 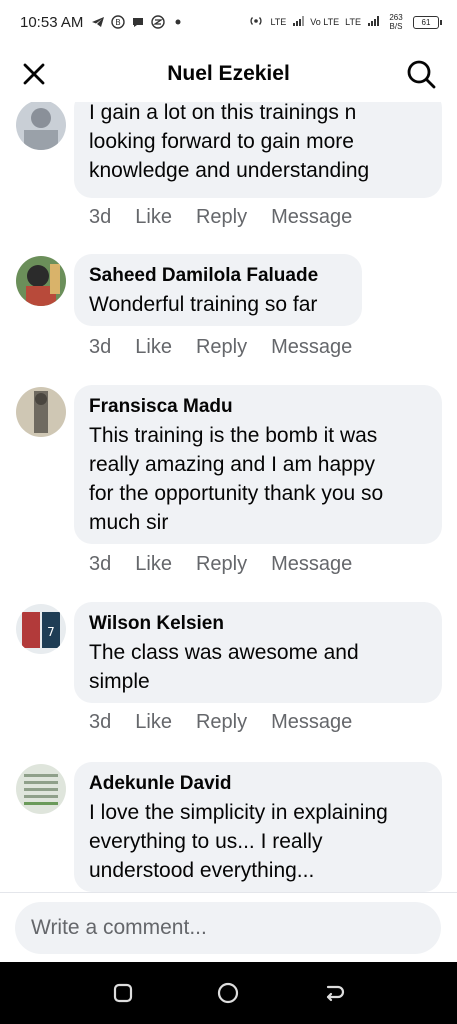 I want to click on speed-label: 263 B/S, so click(x=396, y=22).